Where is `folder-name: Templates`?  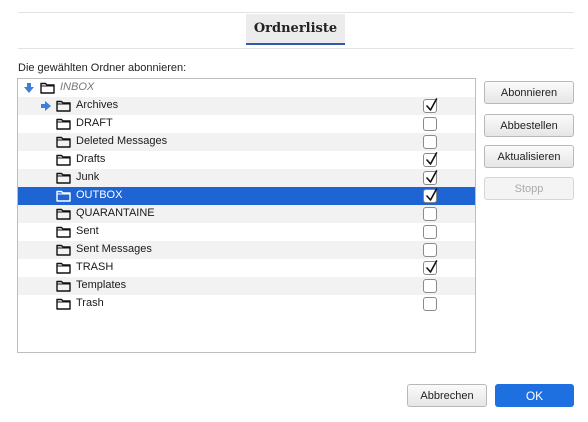 folder-name: Templates is located at coordinates (101, 285).